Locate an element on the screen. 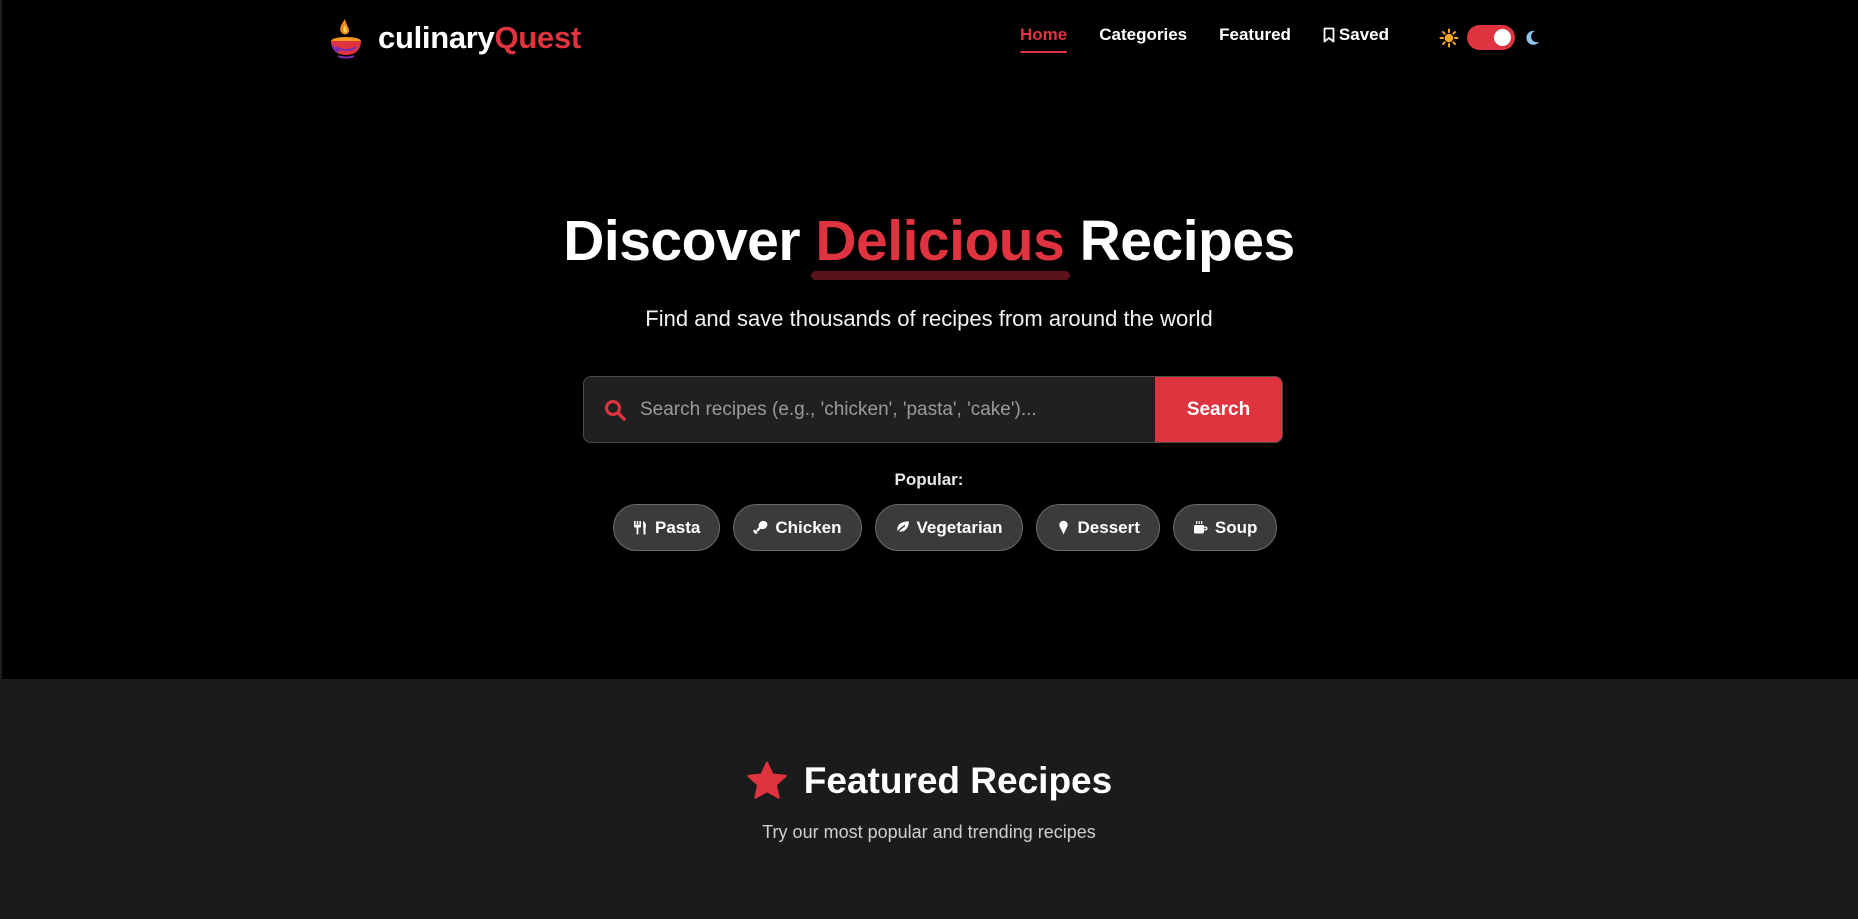 The width and height of the screenshot is (1858, 919). main-nav: Home Categories Featured Saved is located at coordinates (1204, 39).